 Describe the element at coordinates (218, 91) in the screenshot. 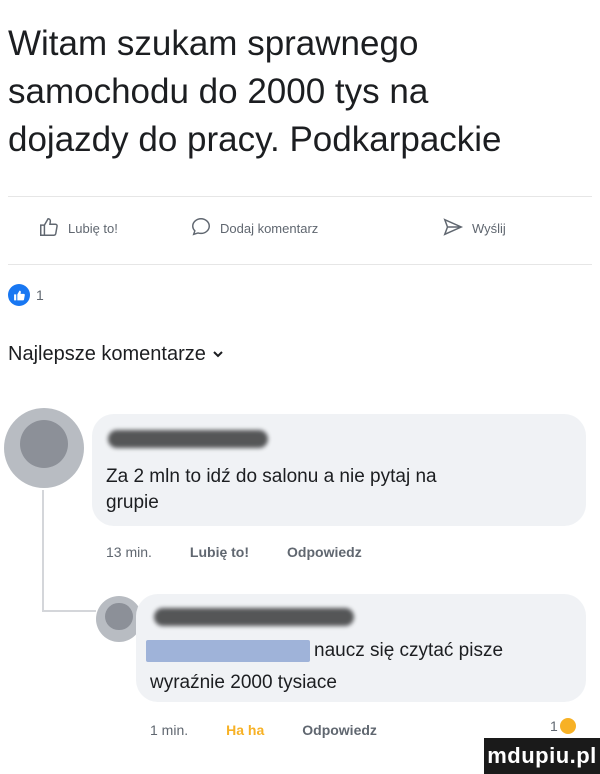

I see `post-text-line: samochodu do 2000 tys na` at that location.